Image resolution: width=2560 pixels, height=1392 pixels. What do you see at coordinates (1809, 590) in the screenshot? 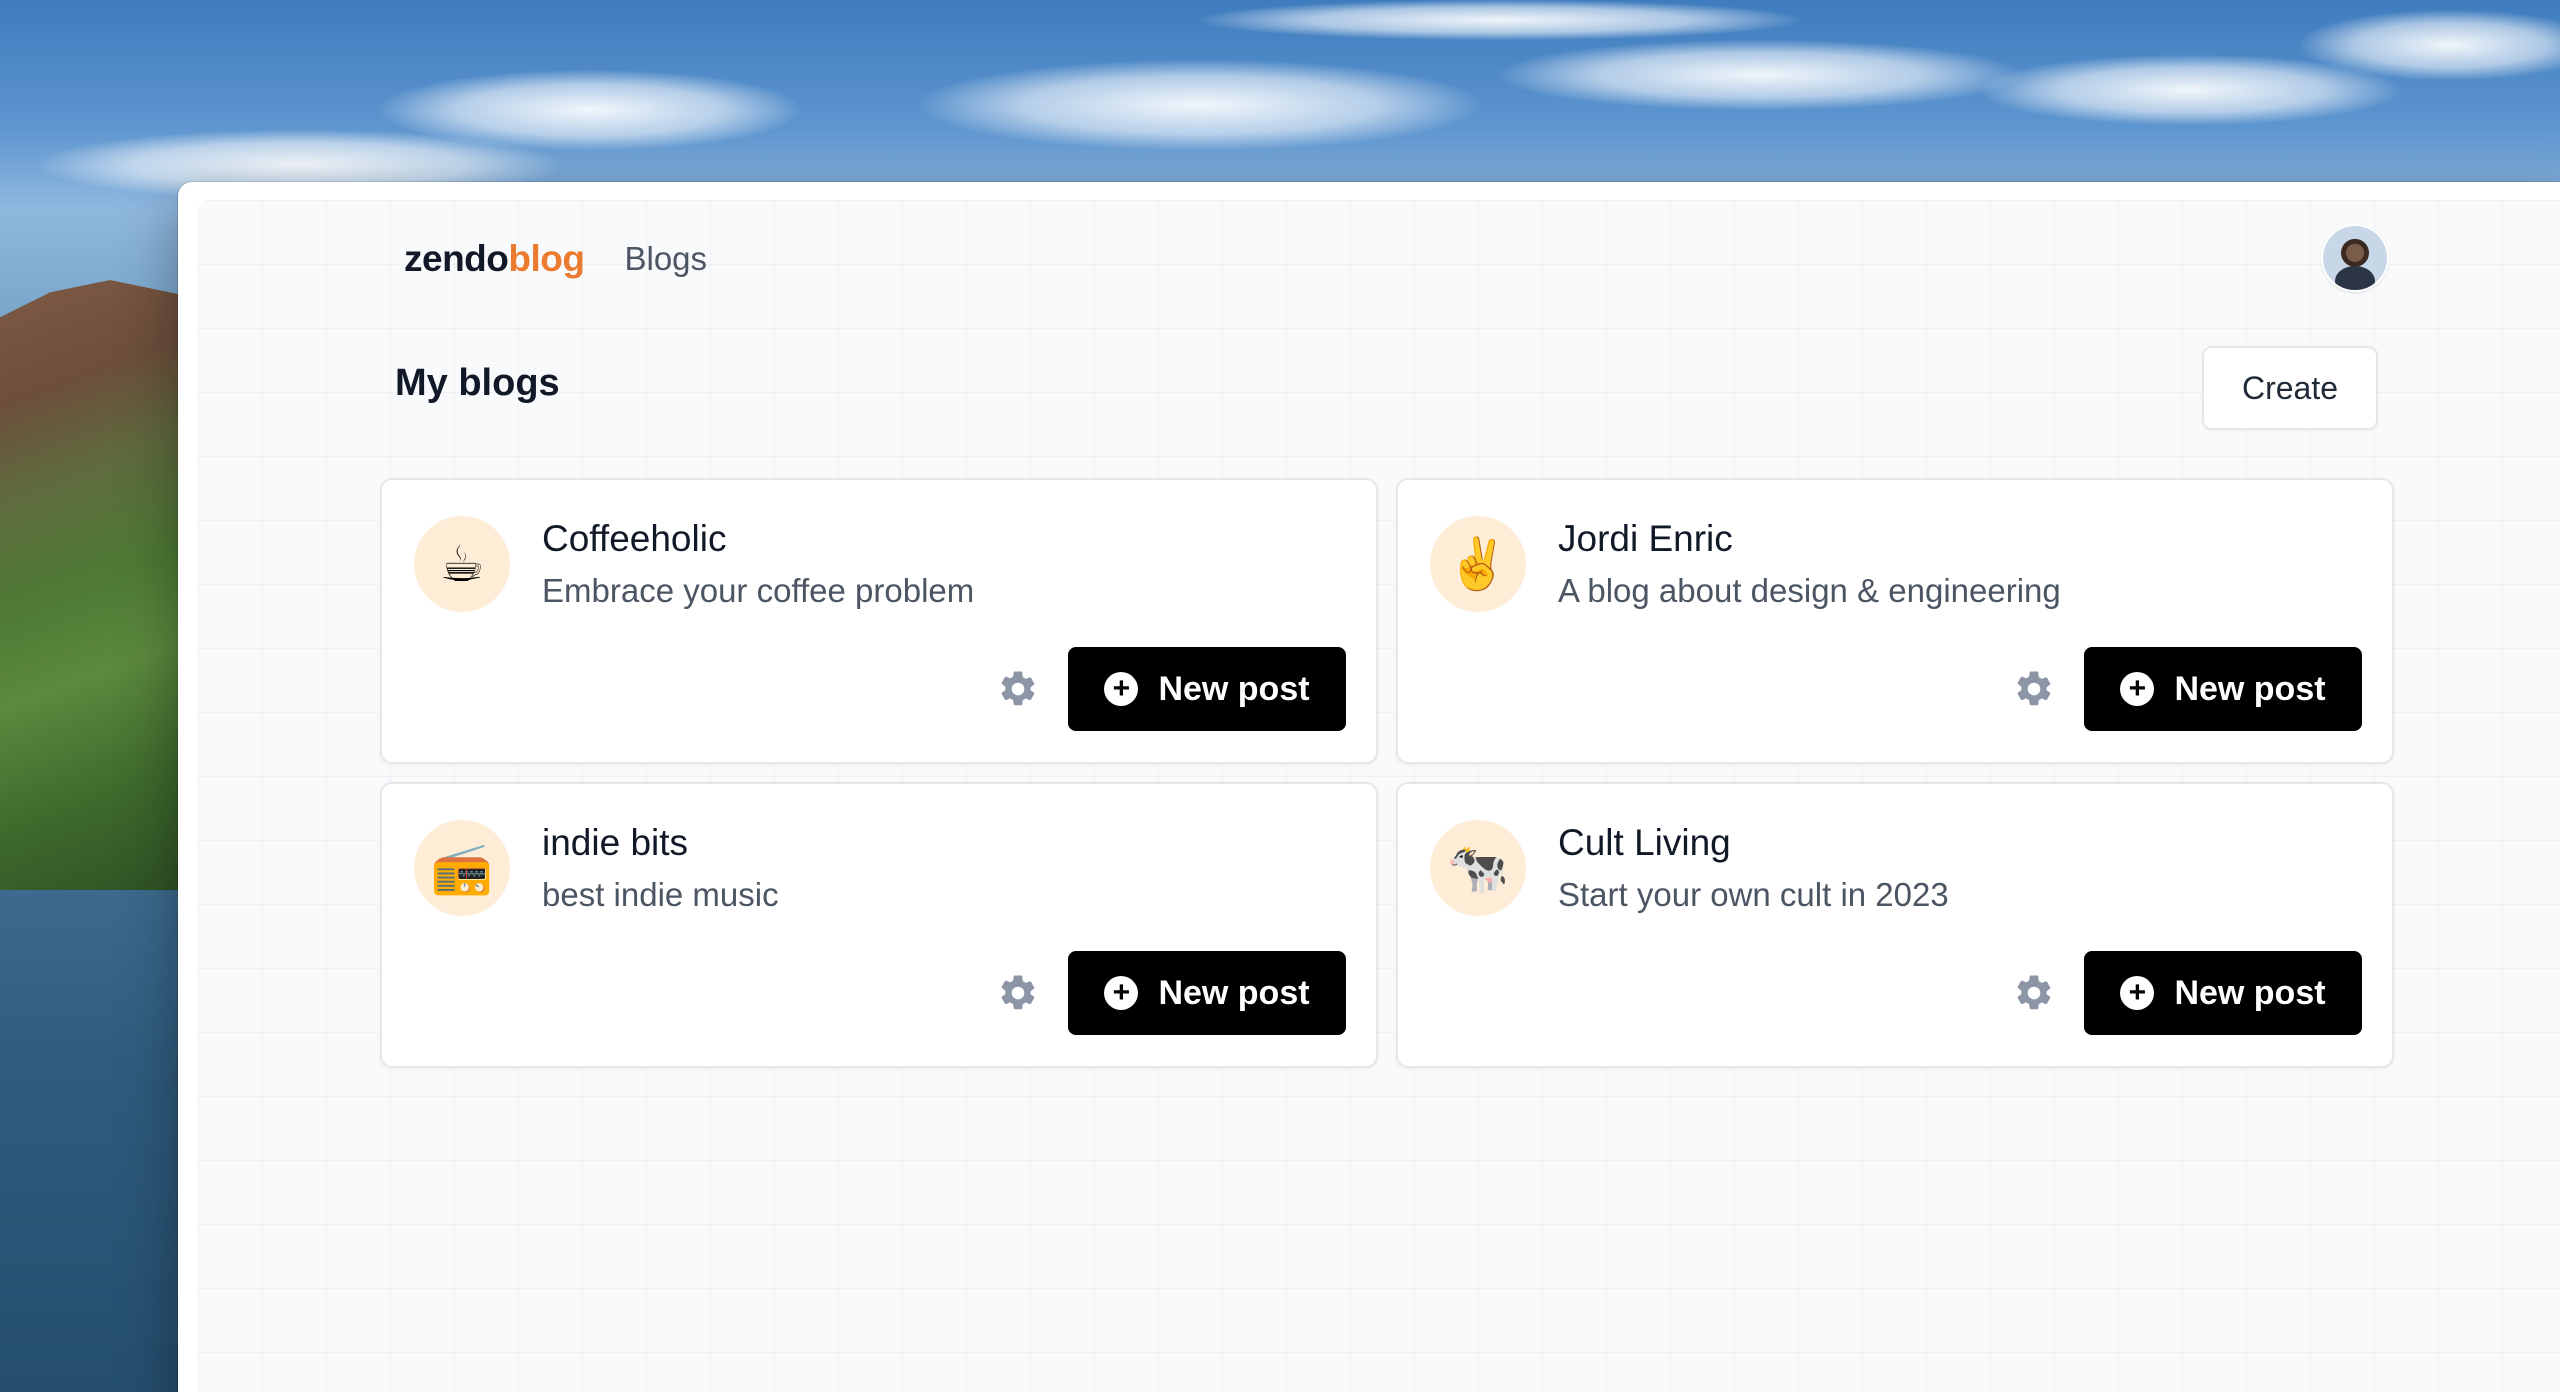
I see `blog-description: A blog about design & engineering` at bounding box center [1809, 590].